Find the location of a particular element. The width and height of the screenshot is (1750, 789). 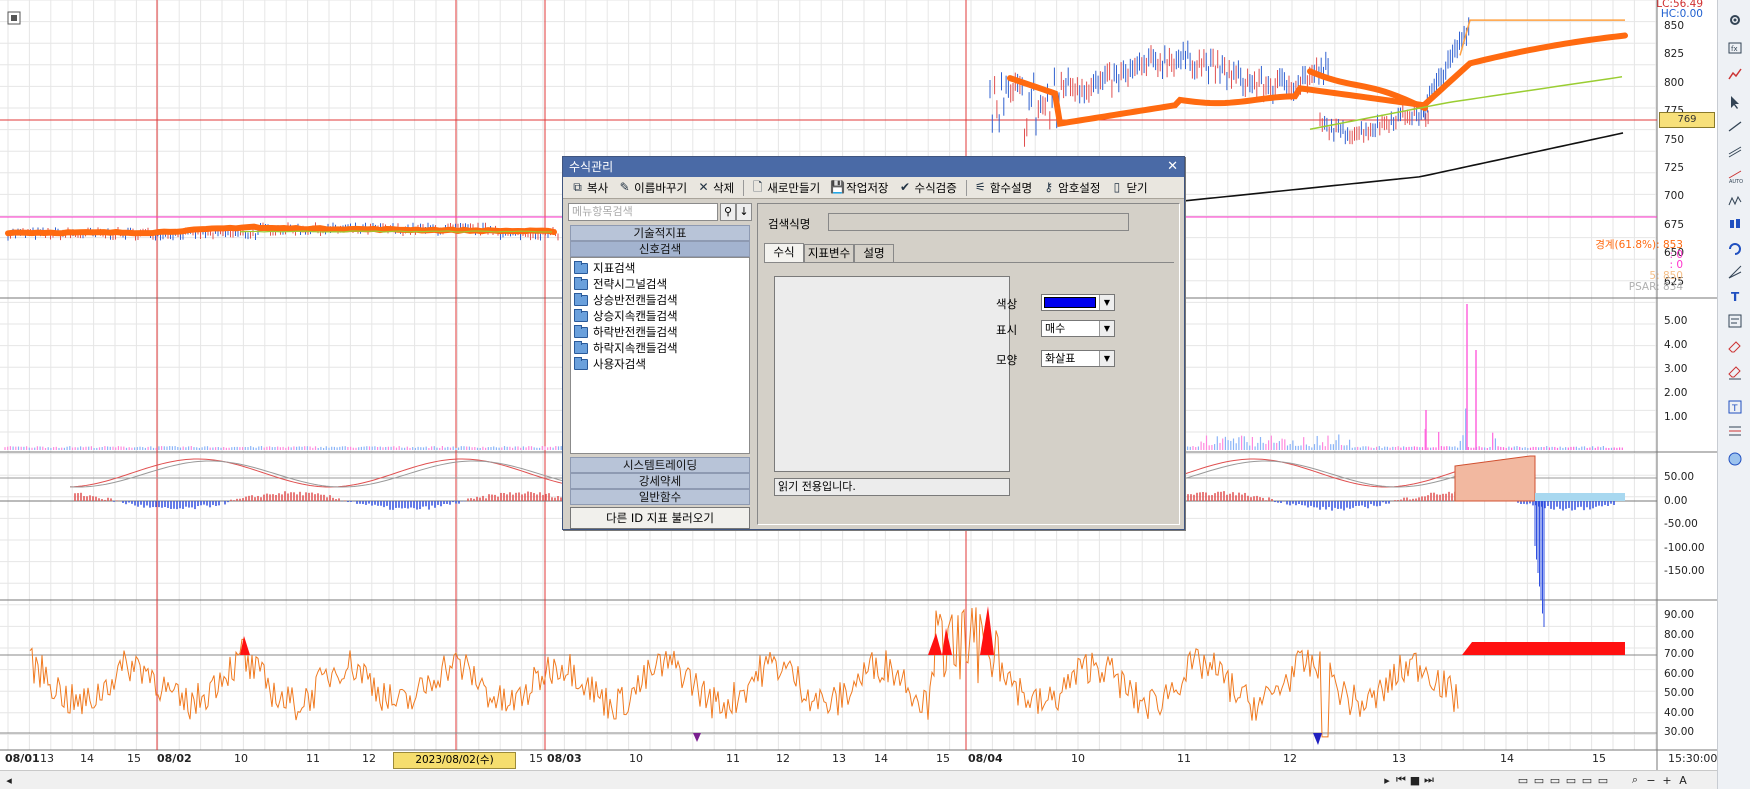

jump-start-icon: ⏮ is located at coordinates (1401, 780).